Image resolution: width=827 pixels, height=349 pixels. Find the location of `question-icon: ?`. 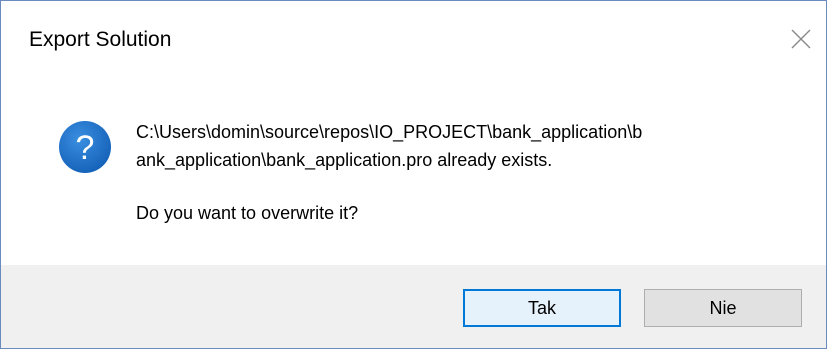

question-icon: ? is located at coordinates (85, 147).